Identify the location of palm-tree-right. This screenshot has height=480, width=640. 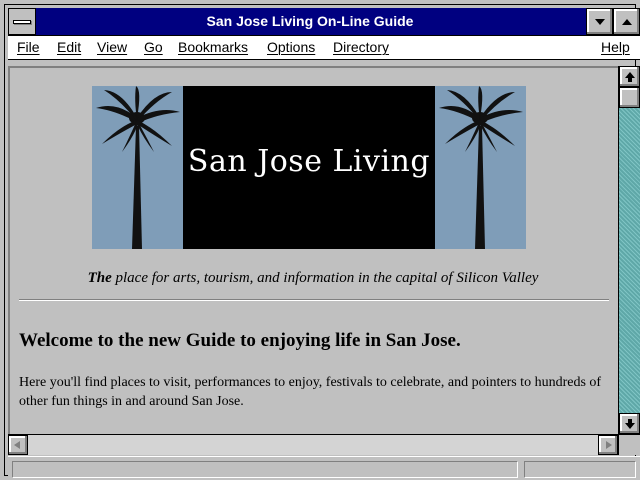
(480, 167).